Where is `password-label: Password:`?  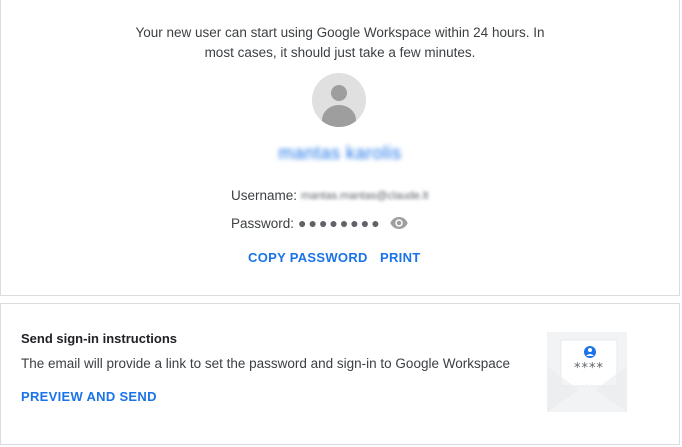
password-label: Password: is located at coordinates (263, 223).